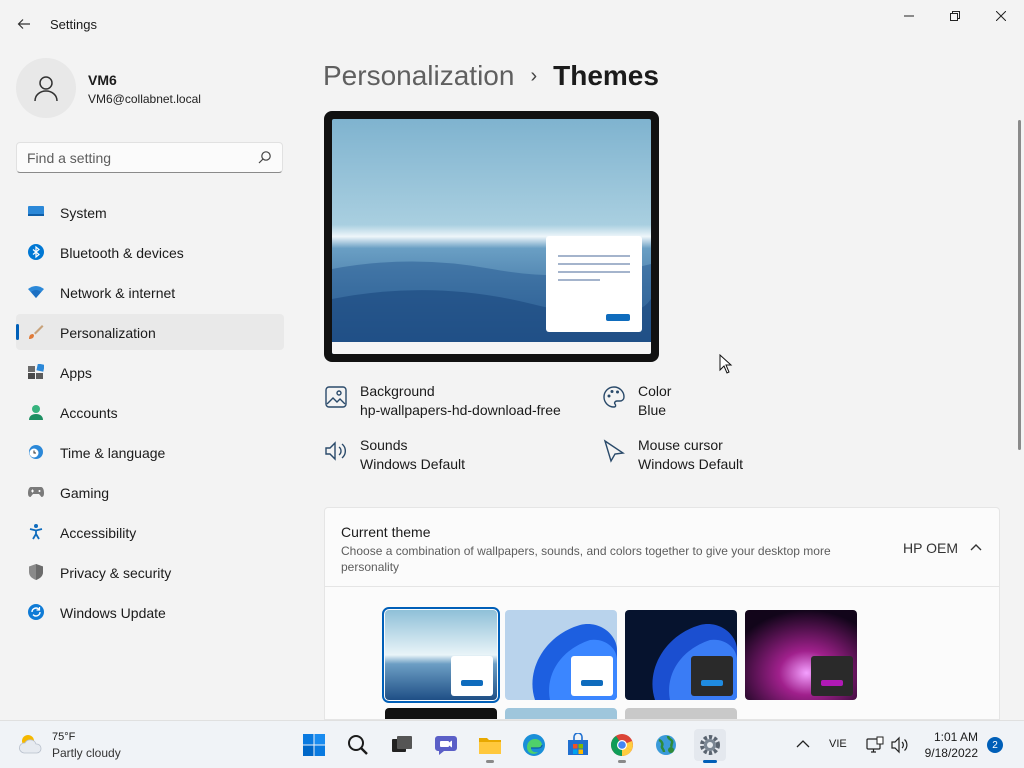 The width and height of the screenshot is (1024, 768). I want to click on sidebar-item-windows-update: Windows Update, so click(150, 612).